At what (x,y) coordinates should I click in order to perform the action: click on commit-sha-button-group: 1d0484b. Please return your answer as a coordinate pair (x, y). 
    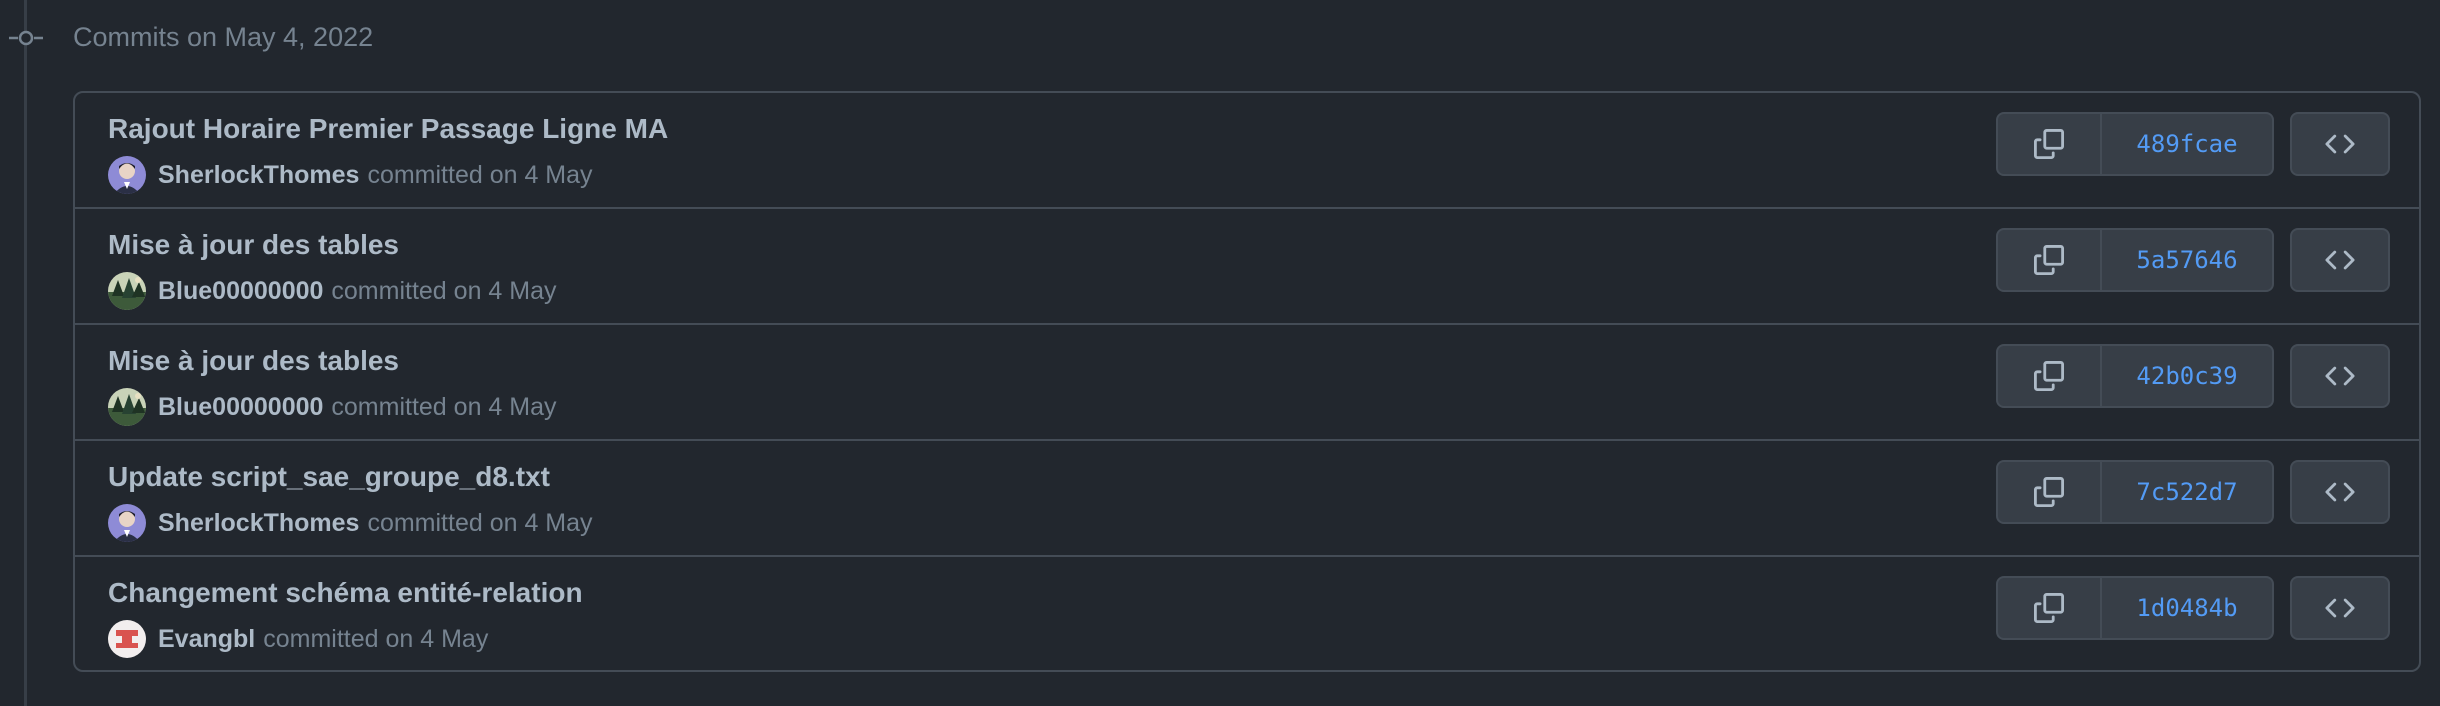
    Looking at the image, I should click on (2135, 608).